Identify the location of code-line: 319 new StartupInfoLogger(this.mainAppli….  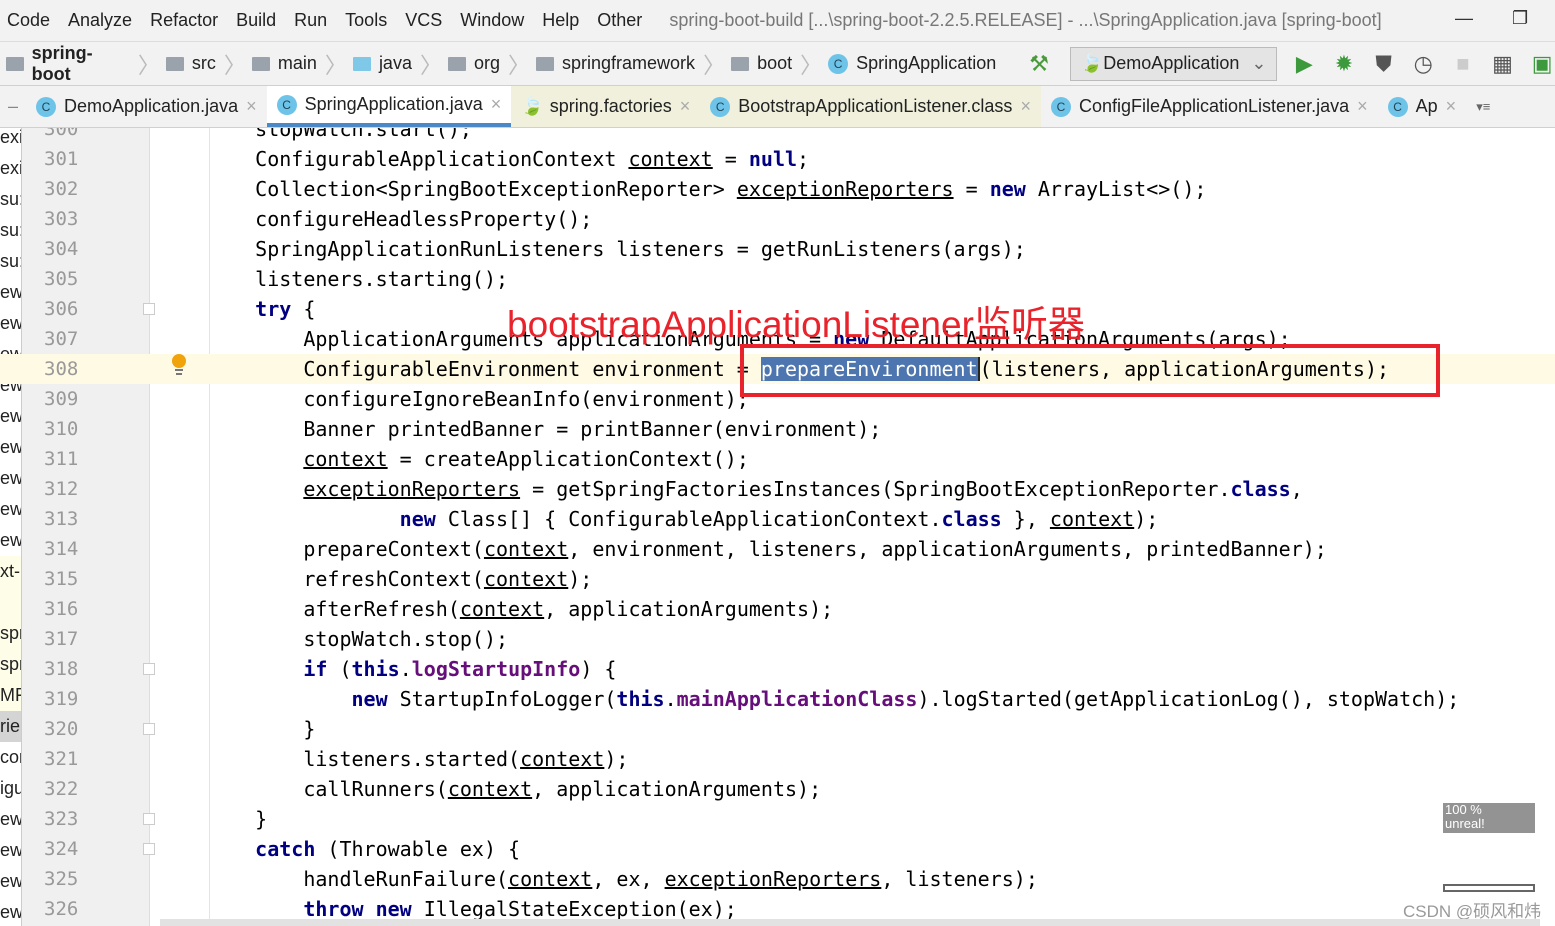
(777, 699).